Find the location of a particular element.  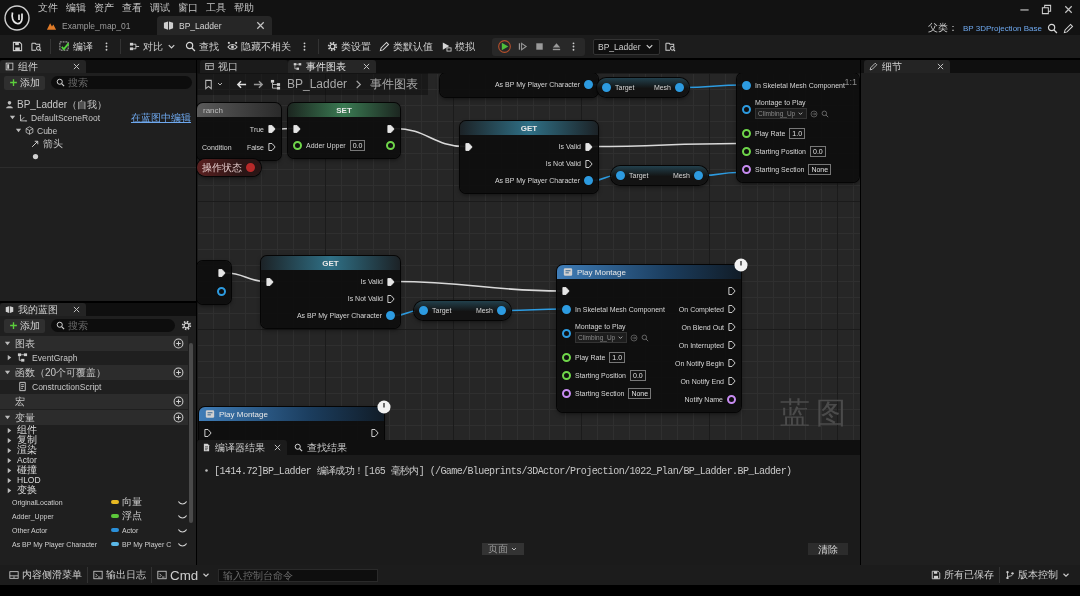

variable-type: 向量 is located at coordinates (148, 502).